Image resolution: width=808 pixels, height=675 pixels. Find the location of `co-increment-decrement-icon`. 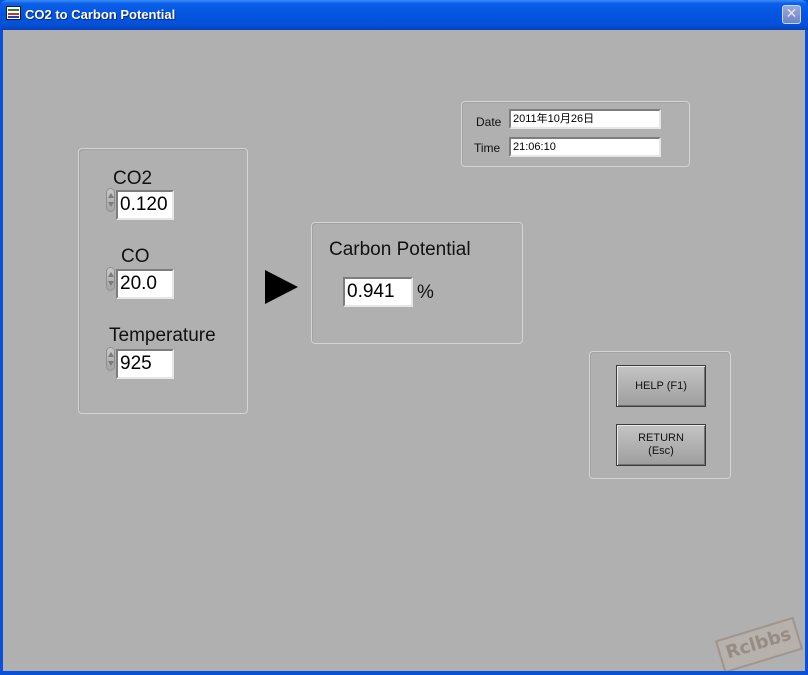

co-increment-decrement-icon is located at coordinates (110, 279).